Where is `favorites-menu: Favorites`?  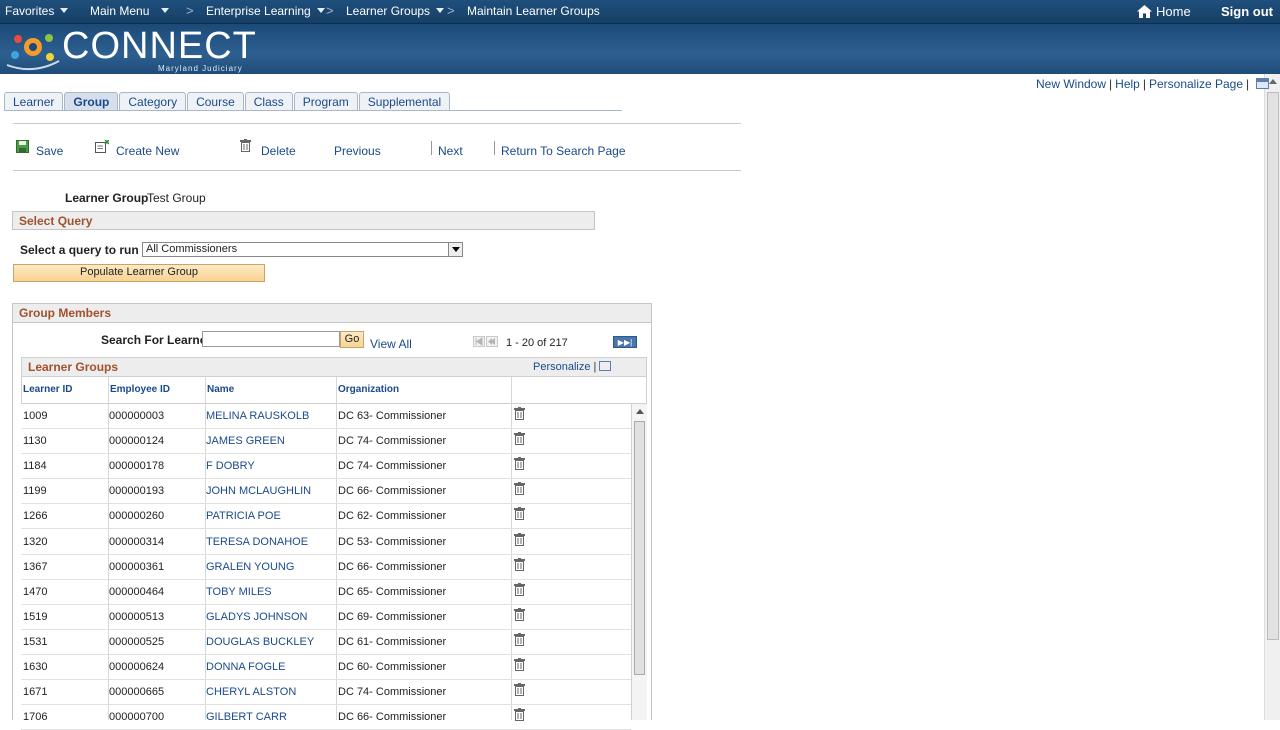 favorites-menu: Favorites is located at coordinates (37, 11).